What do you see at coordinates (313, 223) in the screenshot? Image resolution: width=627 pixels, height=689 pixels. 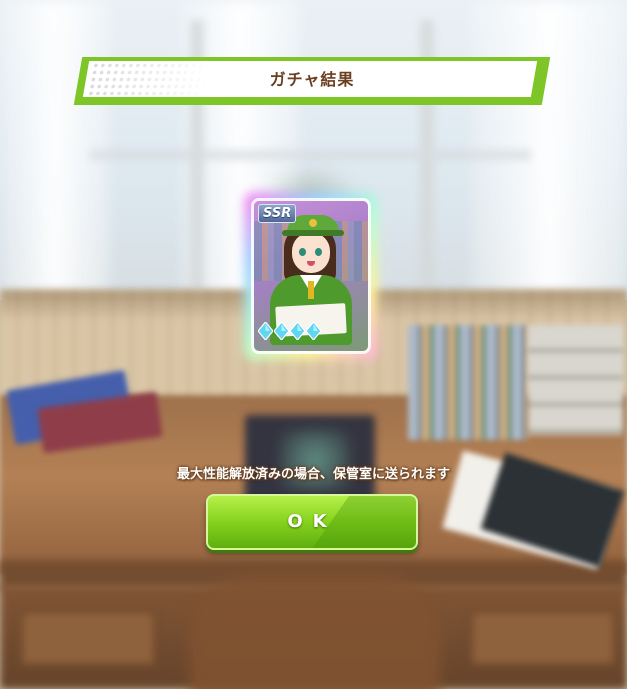 I see `character-hat-badge` at bounding box center [313, 223].